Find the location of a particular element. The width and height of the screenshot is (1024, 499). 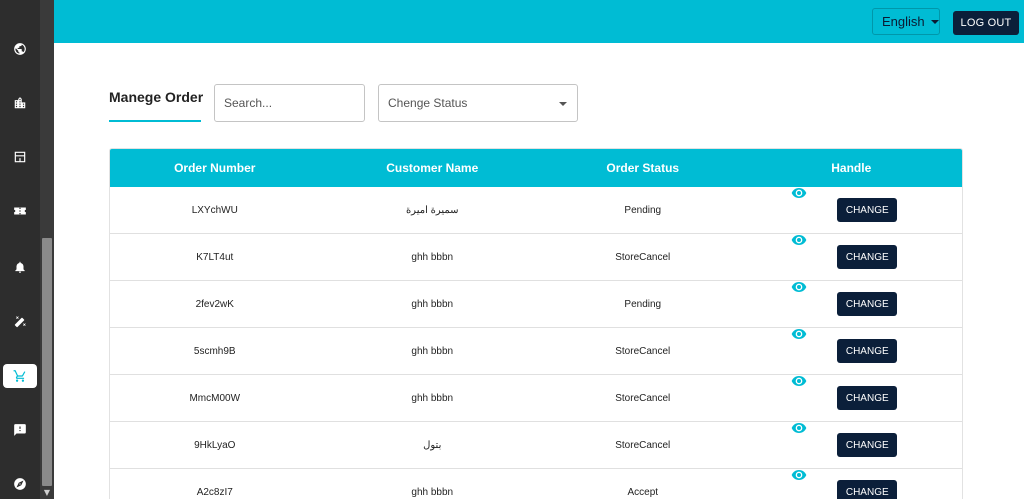

search-input is located at coordinates (289, 103).